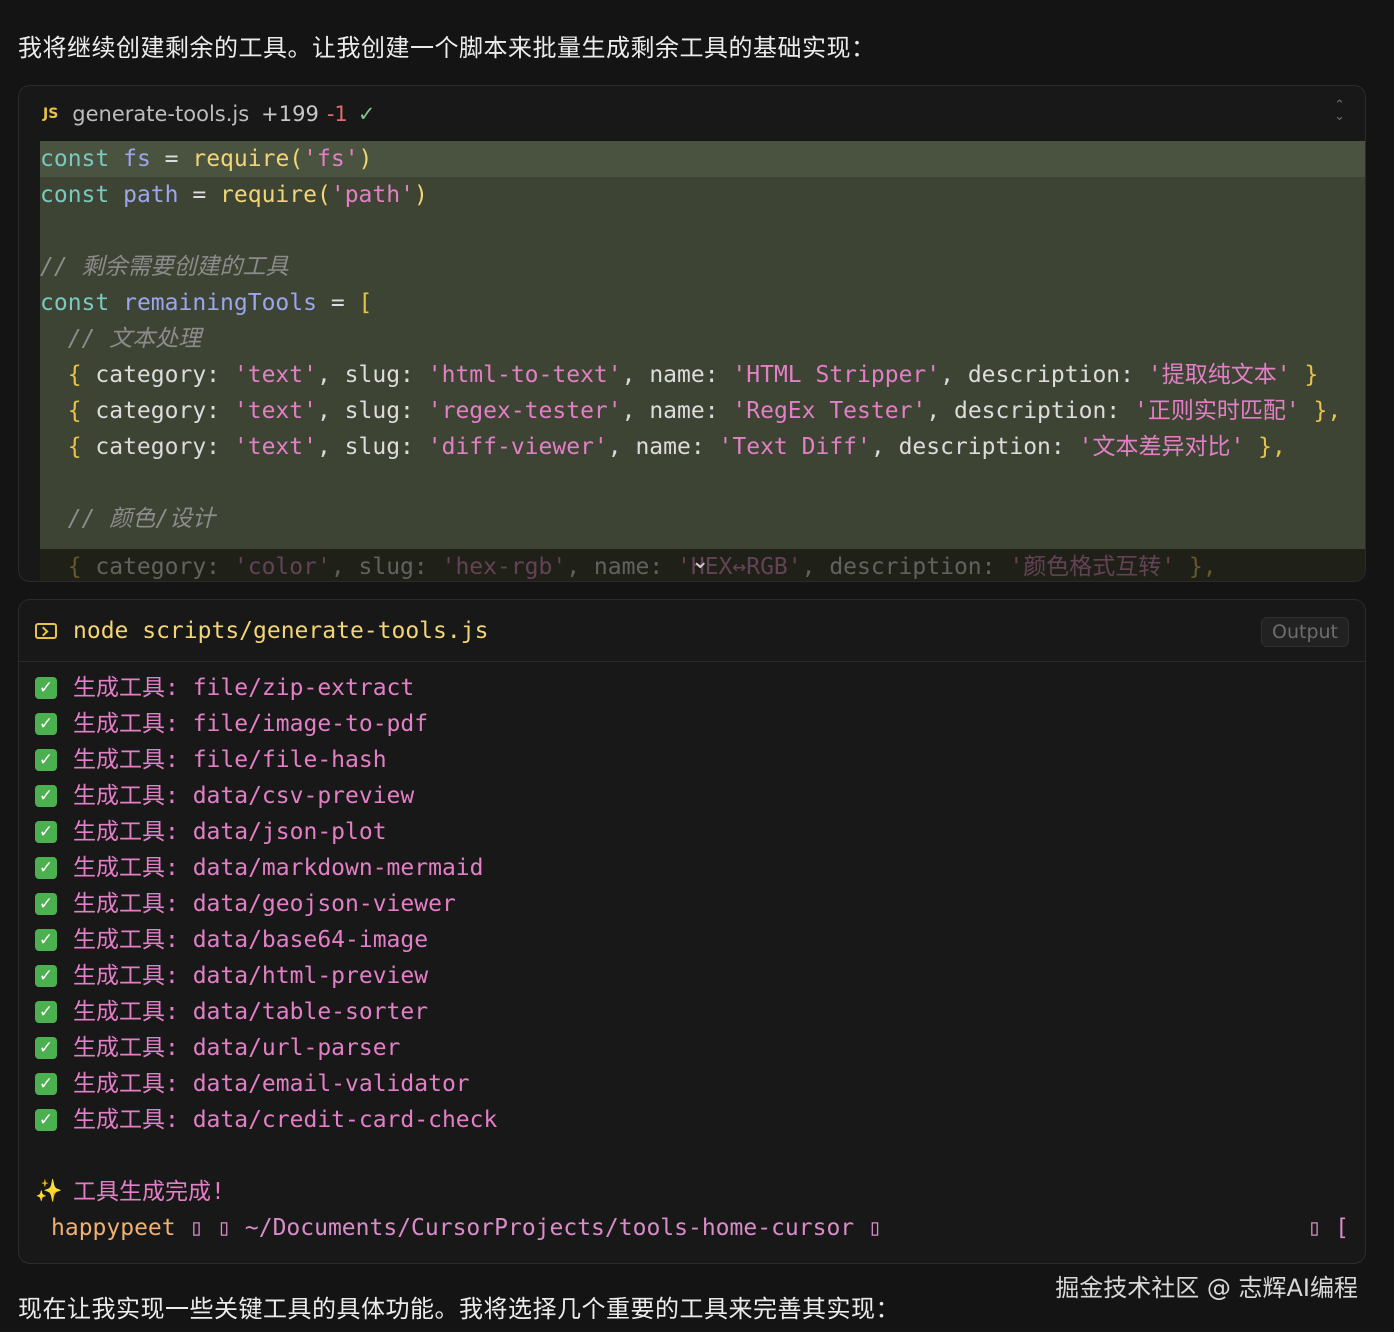 This screenshot has width=1394, height=1332. What do you see at coordinates (281, 630) in the screenshot?
I see `terminal-command: node scripts/generate-tools.js` at bounding box center [281, 630].